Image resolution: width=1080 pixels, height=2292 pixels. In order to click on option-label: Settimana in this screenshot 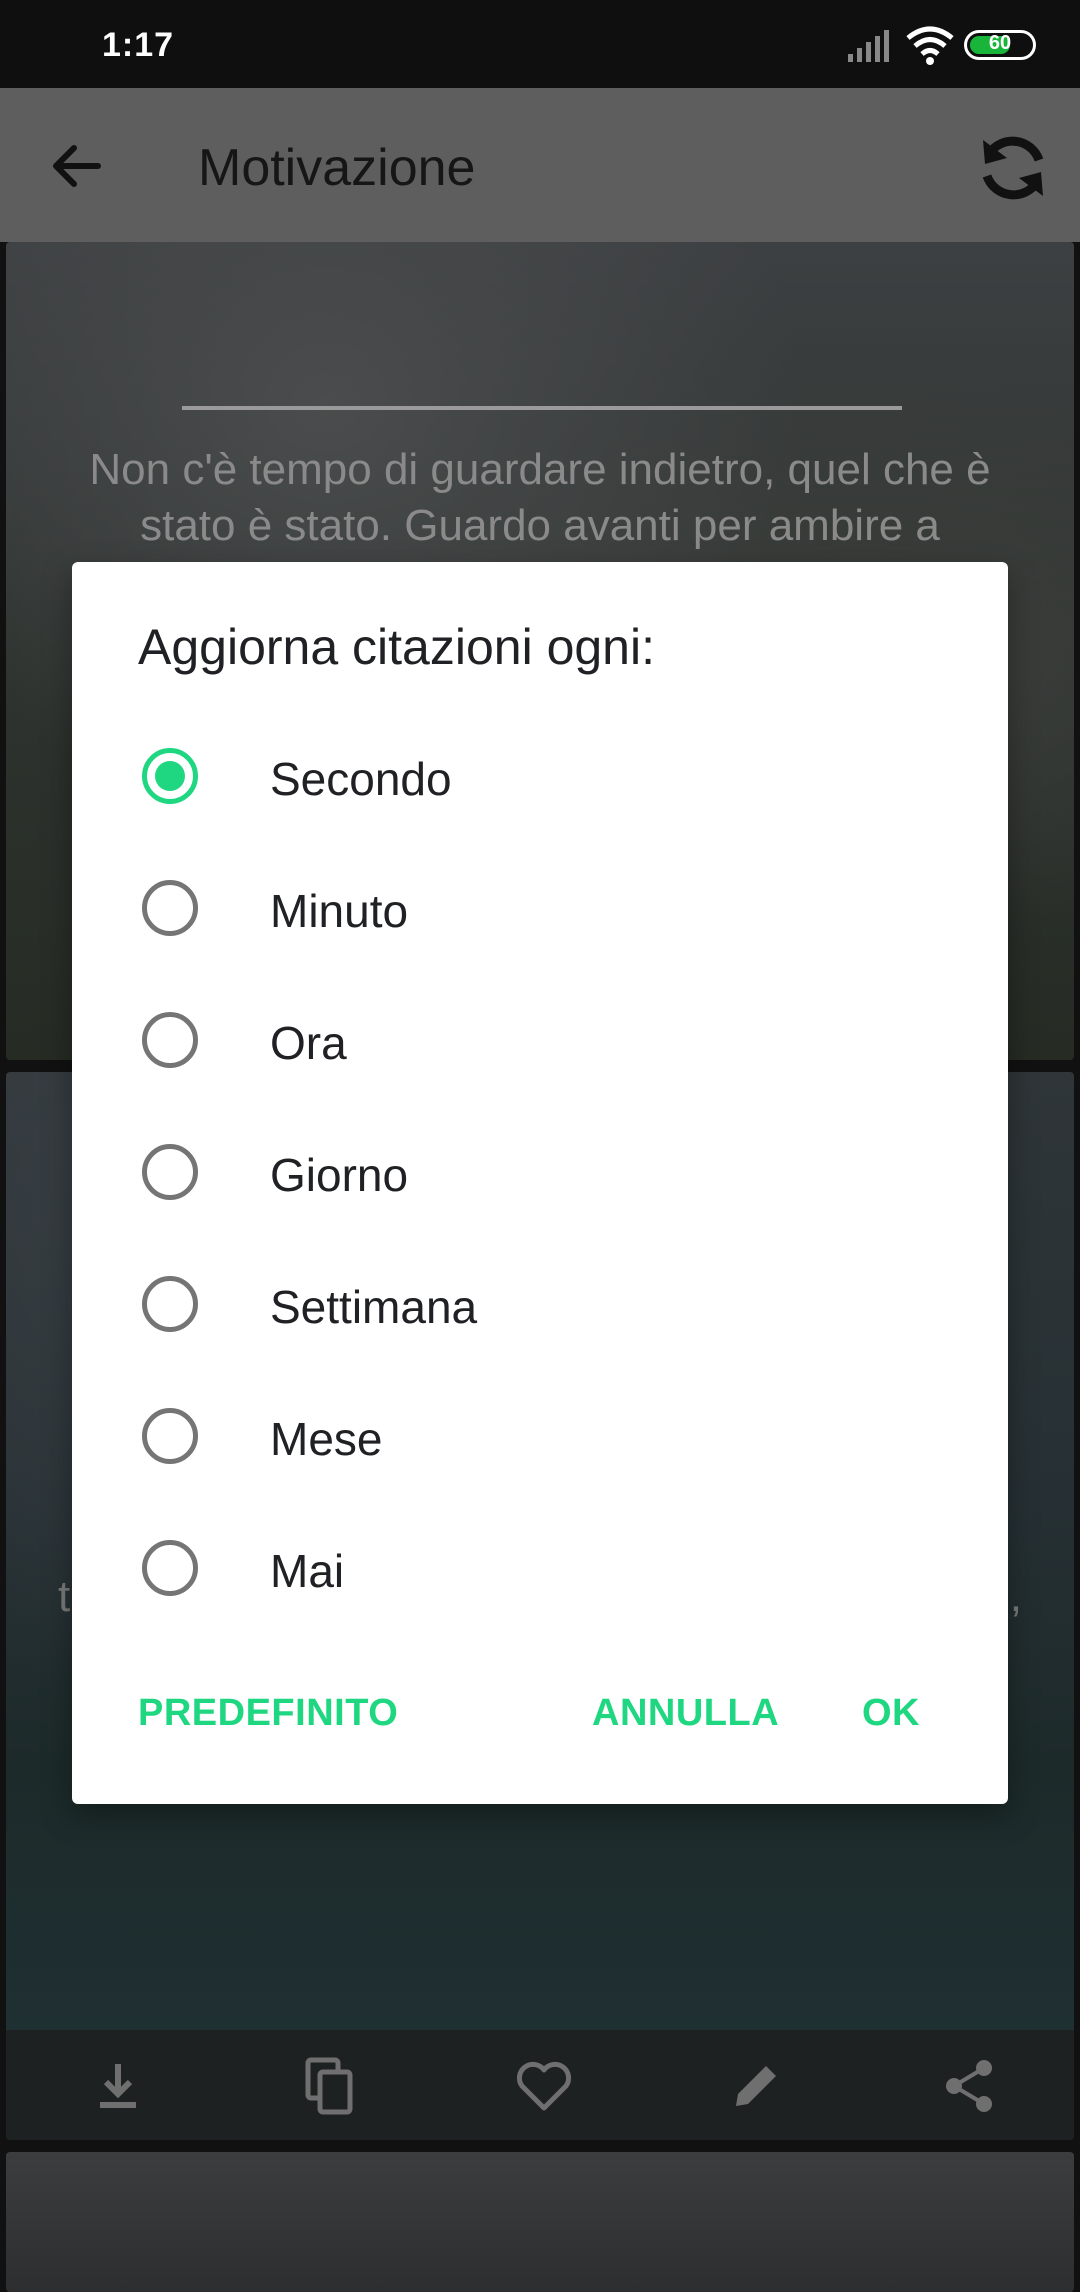, I will do `click(374, 1307)`.